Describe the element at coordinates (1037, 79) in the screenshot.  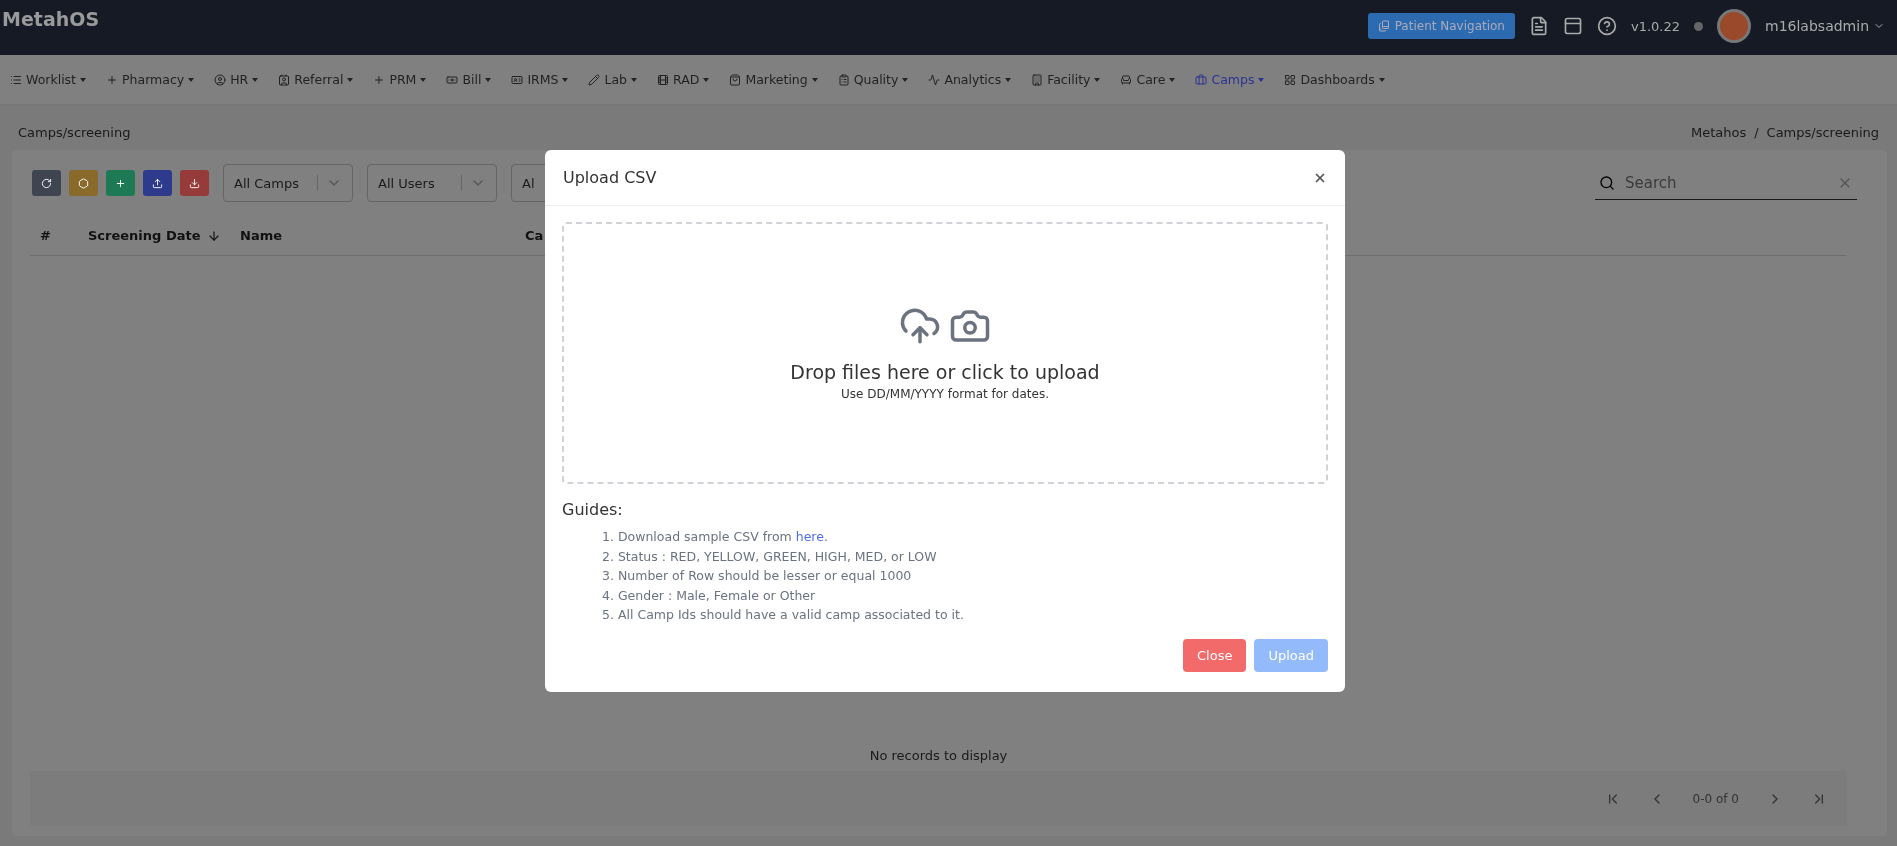
I see `building-icon` at that location.